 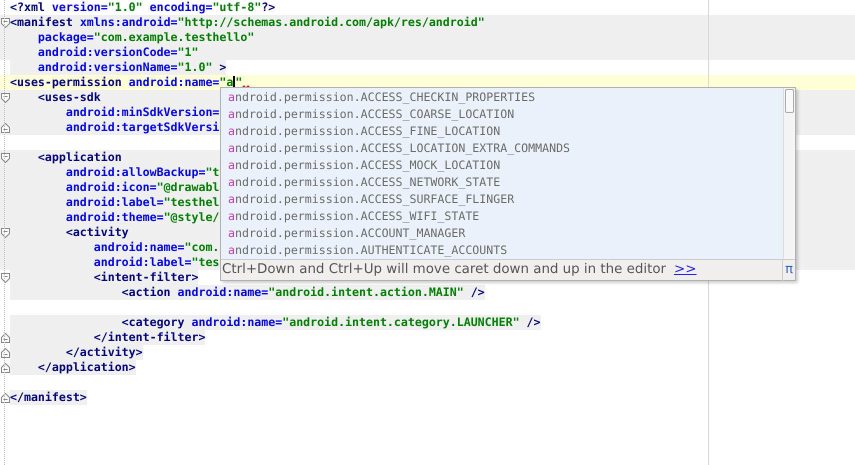 I want to click on code-token: "utf-8", so click(x=237, y=7).